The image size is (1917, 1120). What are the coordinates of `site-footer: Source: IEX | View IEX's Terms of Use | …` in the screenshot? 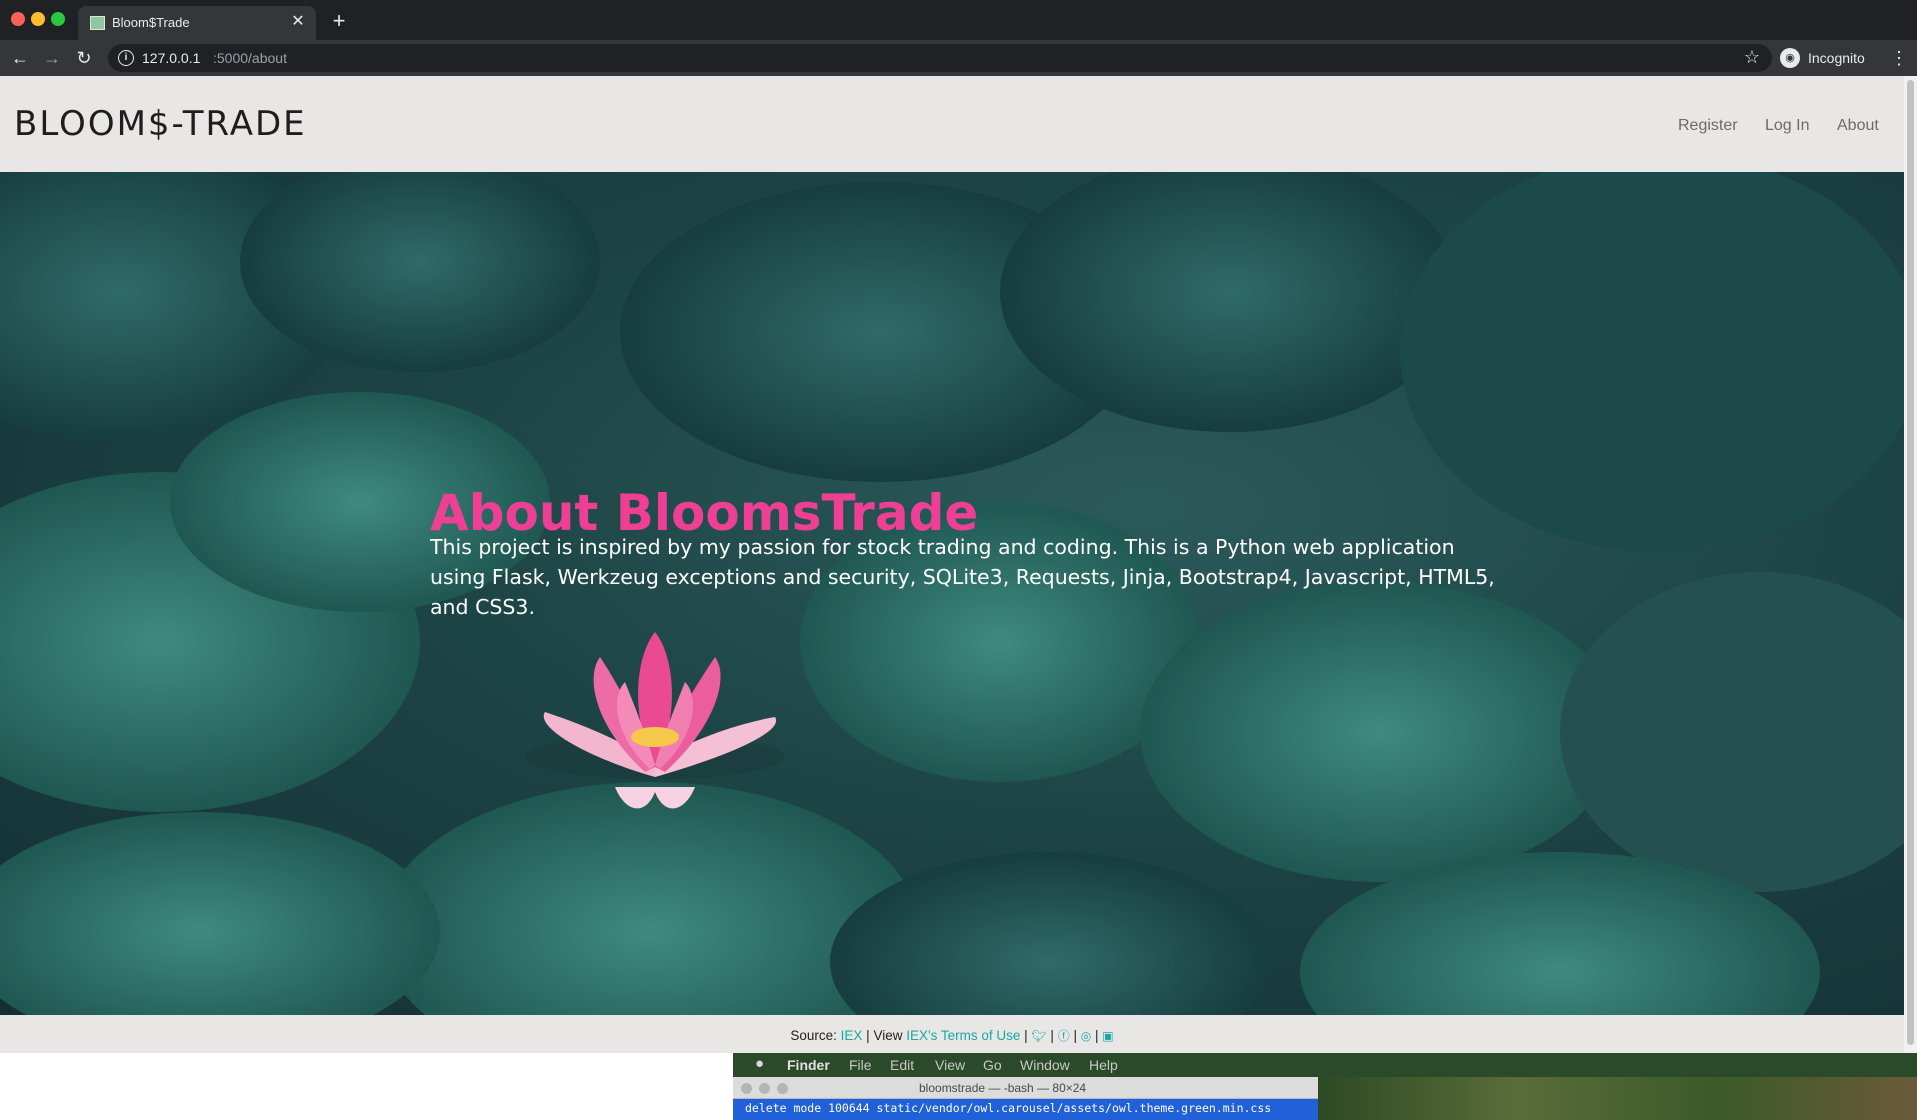 It's located at (952, 1034).